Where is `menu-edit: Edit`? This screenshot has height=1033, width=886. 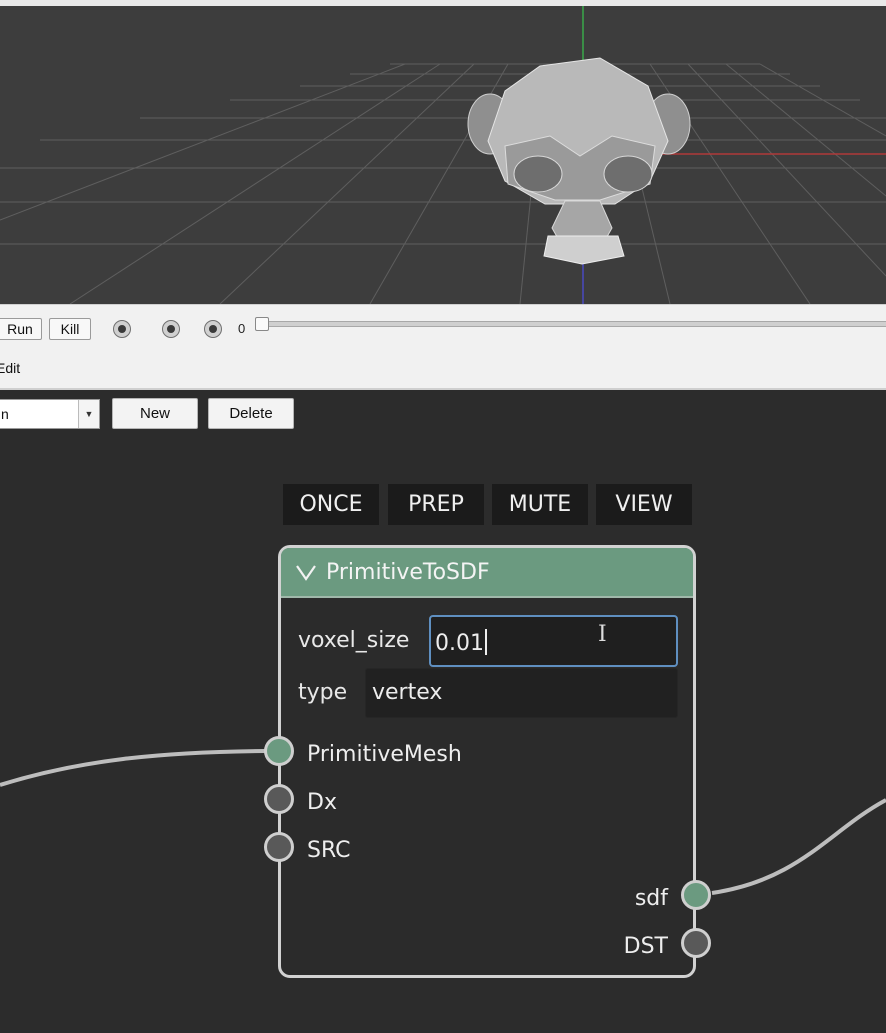 menu-edit: Edit is located at coordinates (10, 368).